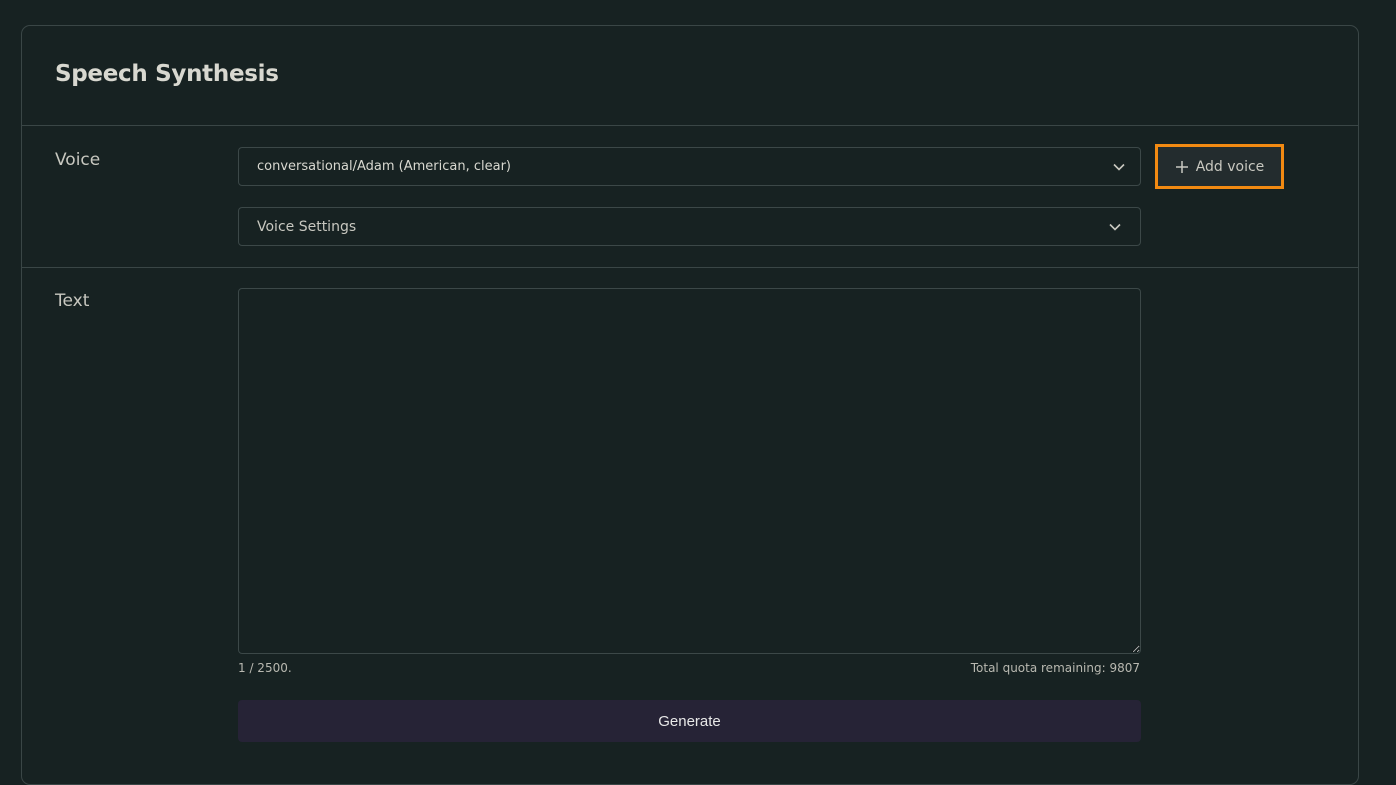 This screenshot has width=1396, height=785. I want to click on add-voice-button: Add voice, so click(1219, 166).